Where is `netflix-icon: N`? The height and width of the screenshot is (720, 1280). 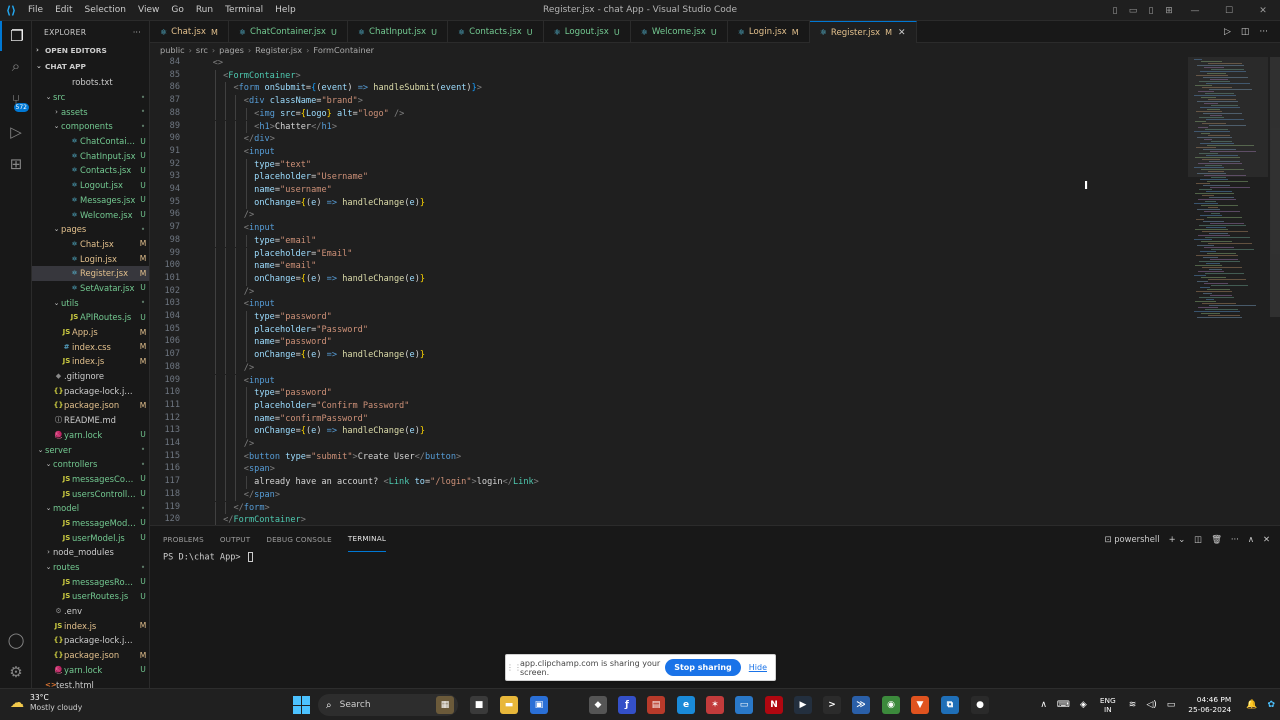
netflix-icon: N is located at coordinates (774, 705).